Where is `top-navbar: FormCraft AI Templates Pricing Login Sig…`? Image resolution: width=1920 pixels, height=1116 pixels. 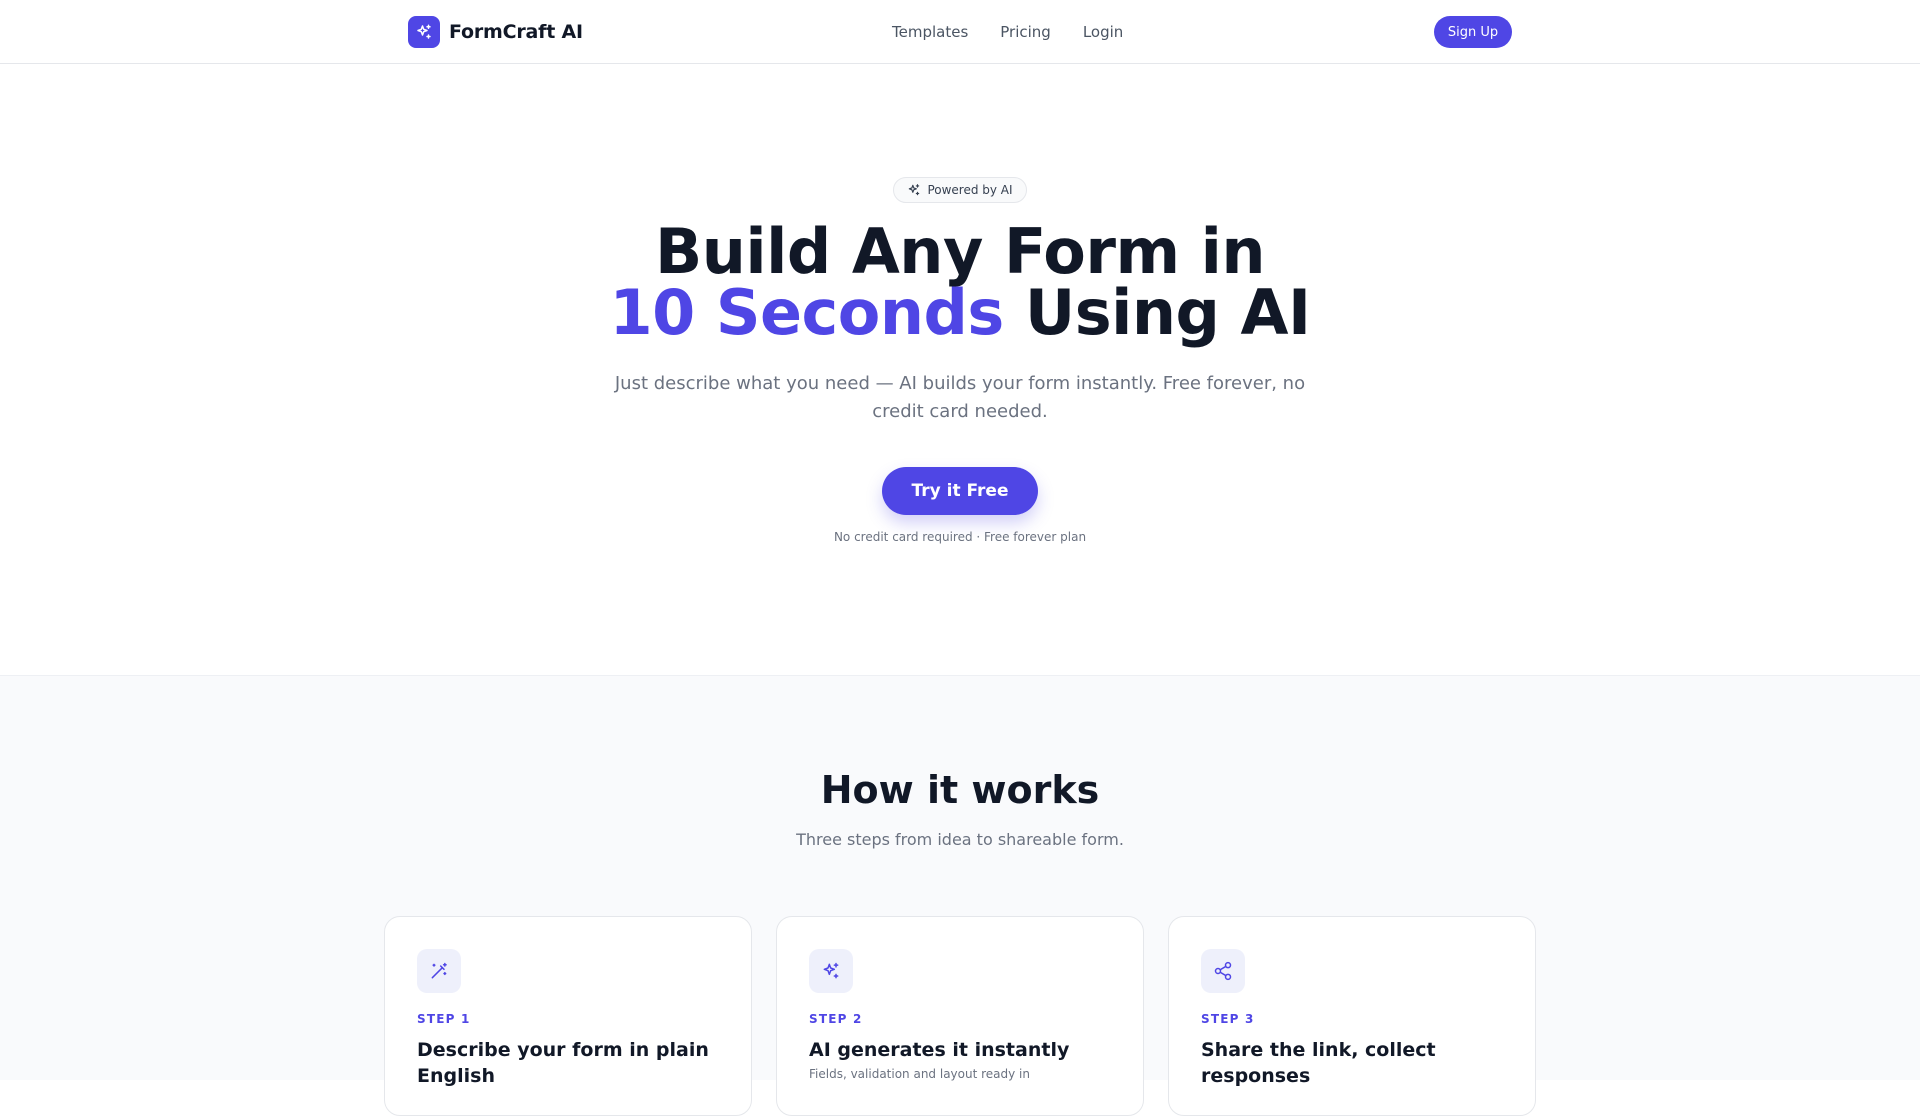 top-navbar: FormCraft AI Templates Pricing Login Sig… is located at coordinates (960, 32).